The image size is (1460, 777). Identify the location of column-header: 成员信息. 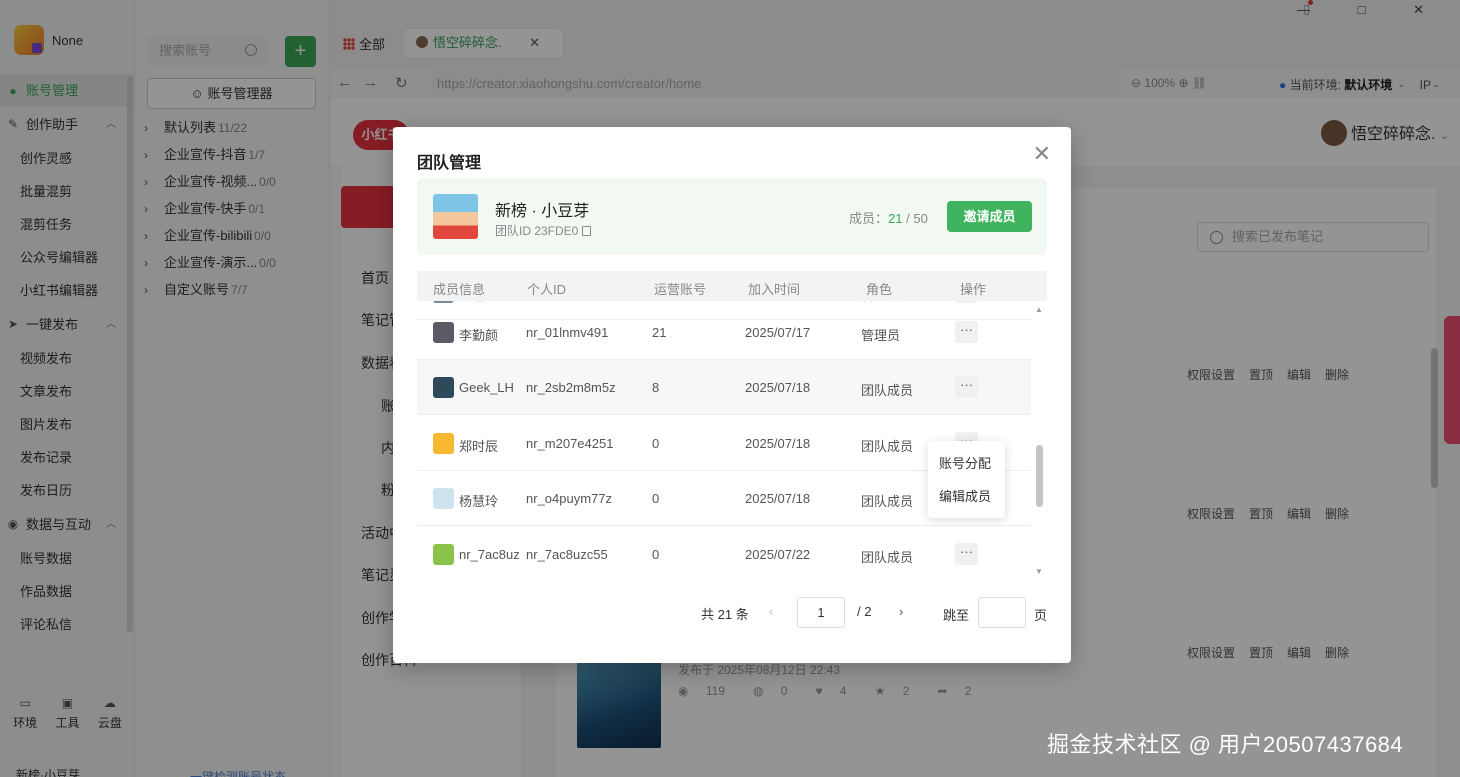
(459, 289).